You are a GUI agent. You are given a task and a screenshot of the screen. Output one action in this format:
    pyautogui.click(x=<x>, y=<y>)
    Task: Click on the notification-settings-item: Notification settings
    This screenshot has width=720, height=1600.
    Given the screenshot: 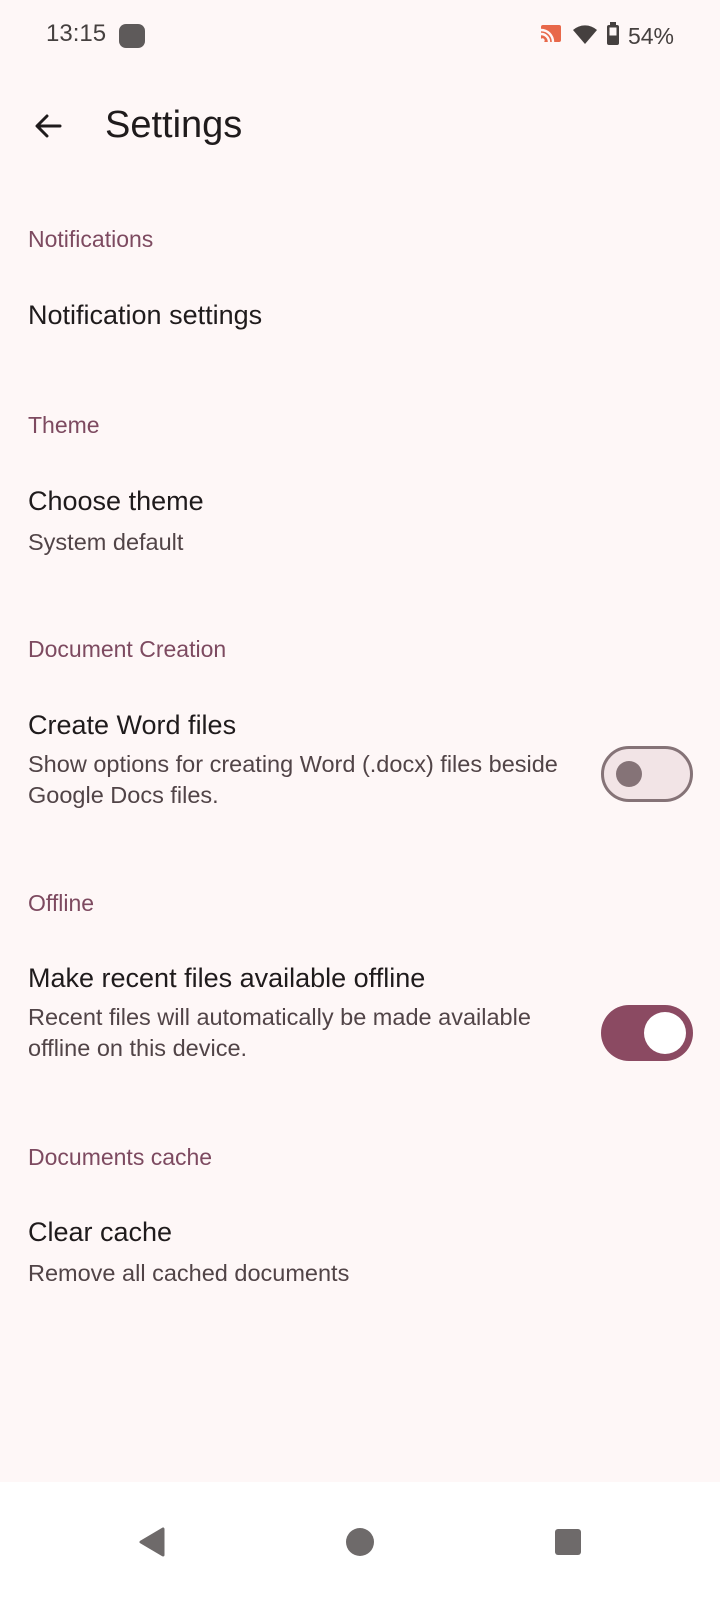 What is the action you would take?
    pyautogui.click(x=145, y=315)
    